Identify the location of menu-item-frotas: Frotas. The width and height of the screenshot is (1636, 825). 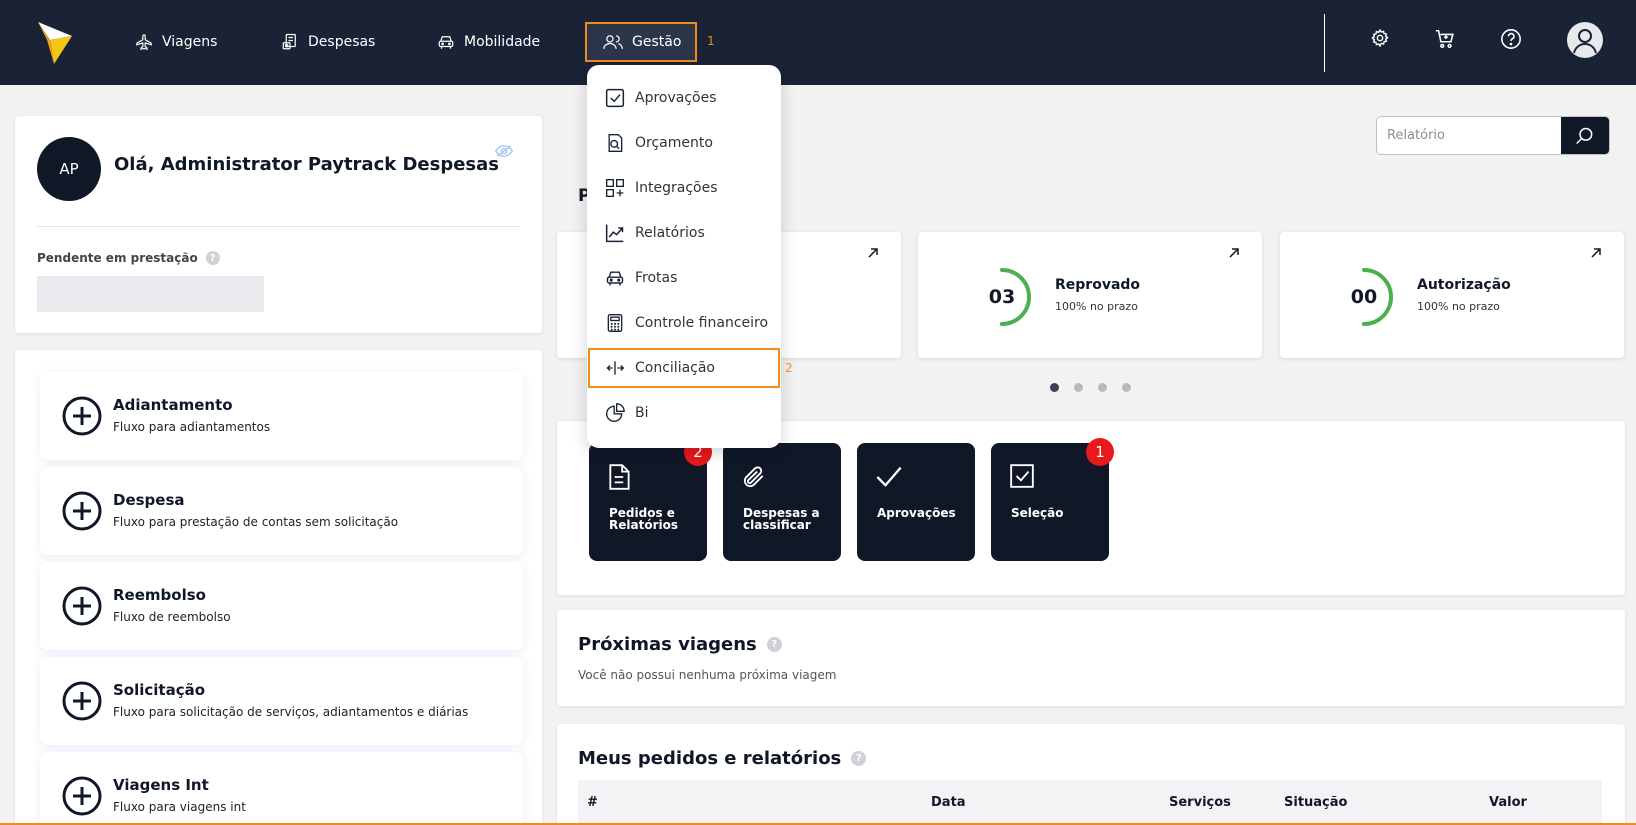
(684, 278).